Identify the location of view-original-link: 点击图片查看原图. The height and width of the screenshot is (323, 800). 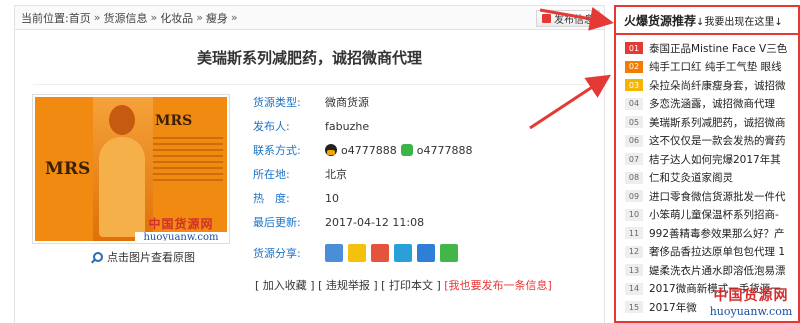
(144, 257).